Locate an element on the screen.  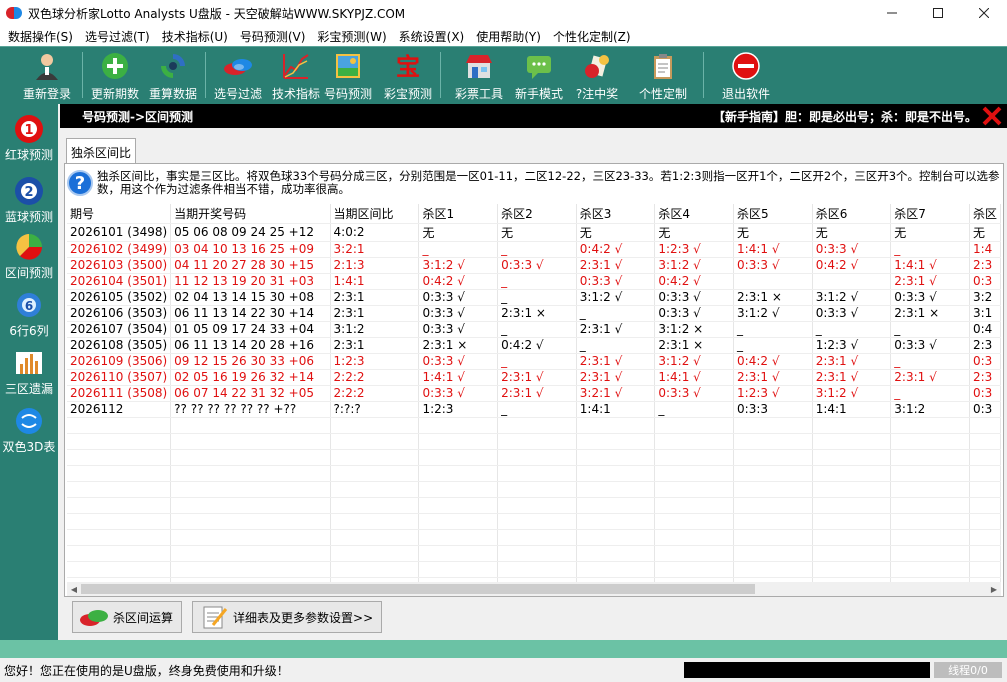
relogin-button: 重新登录 is located at coordinates (47, 75).